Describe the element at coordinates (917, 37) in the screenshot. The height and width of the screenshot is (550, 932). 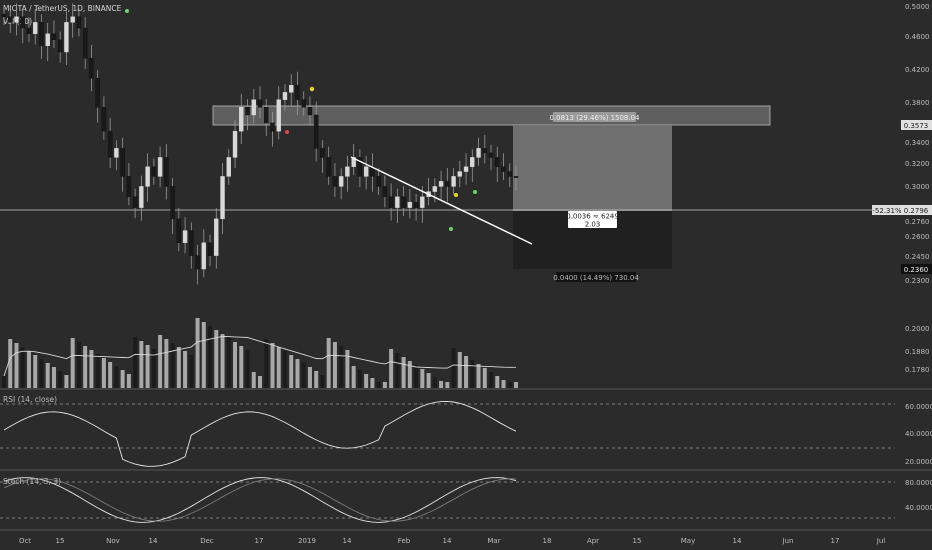
I see `price-tick: 0.4600` at that location.